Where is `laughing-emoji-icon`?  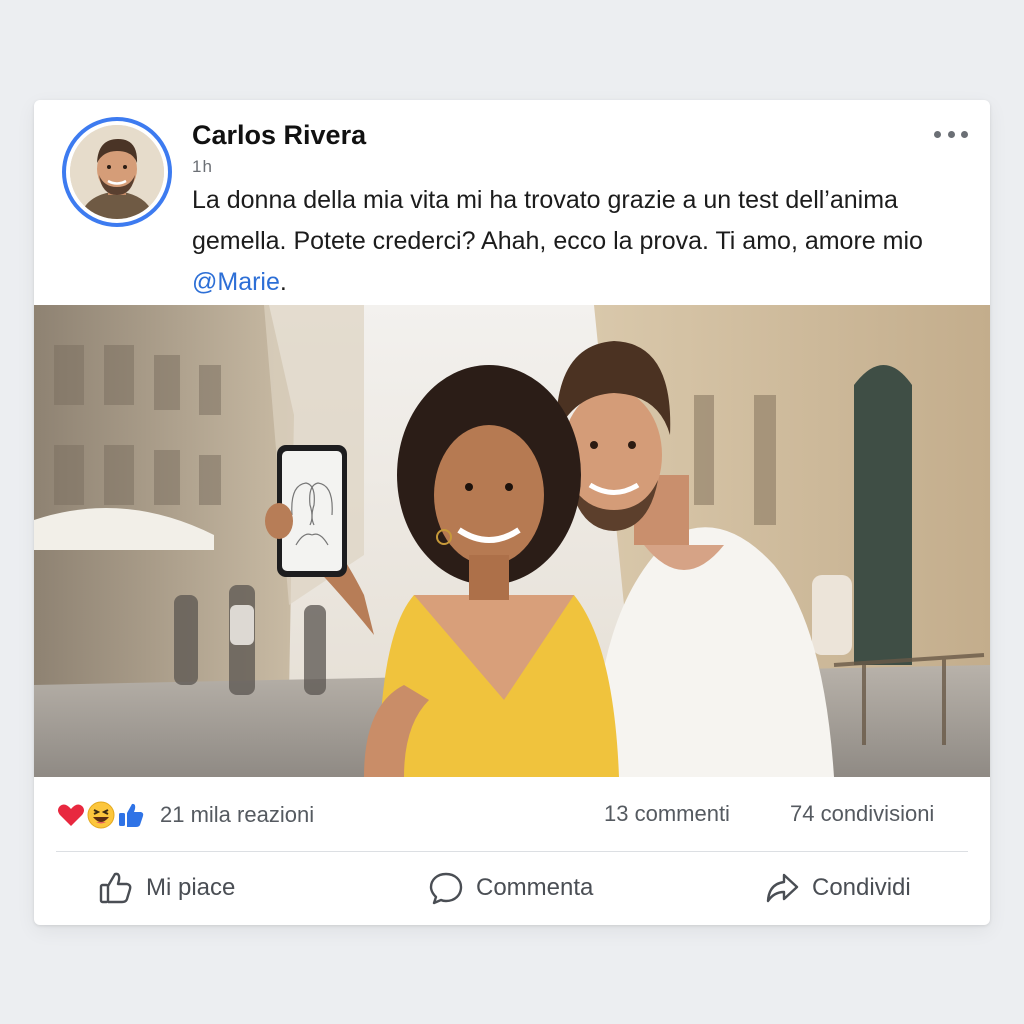
laughing-emoji-icon is located at coordinates (101, 815).